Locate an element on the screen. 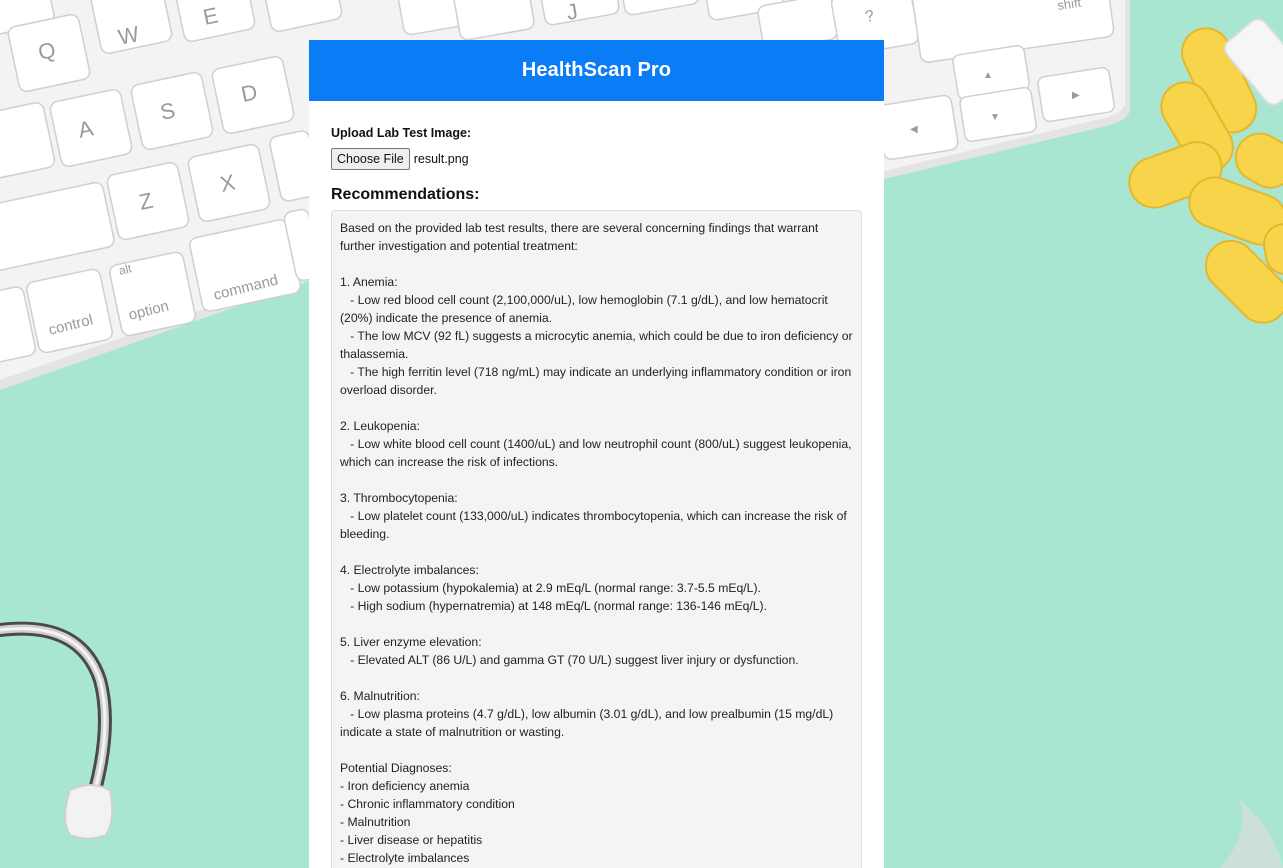 This screenshot has width=1283, height=868. choose-file-button: Choose File is located at coordinates (370, 159).